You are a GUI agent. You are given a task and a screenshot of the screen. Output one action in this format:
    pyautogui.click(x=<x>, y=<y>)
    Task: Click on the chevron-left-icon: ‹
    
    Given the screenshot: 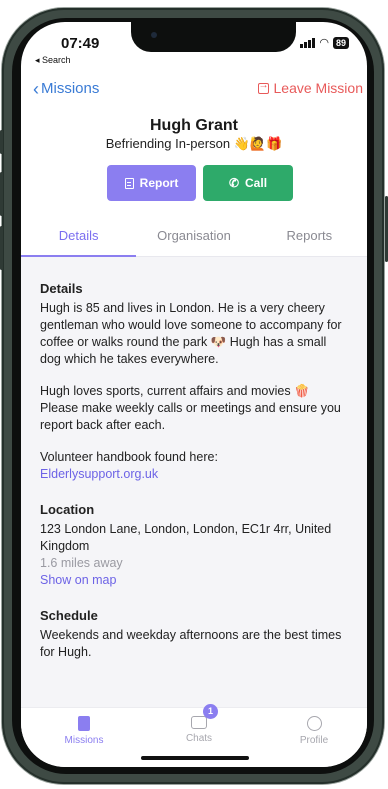 What is the action you would take?
    pyautogui.click(x=36, y=88)
    